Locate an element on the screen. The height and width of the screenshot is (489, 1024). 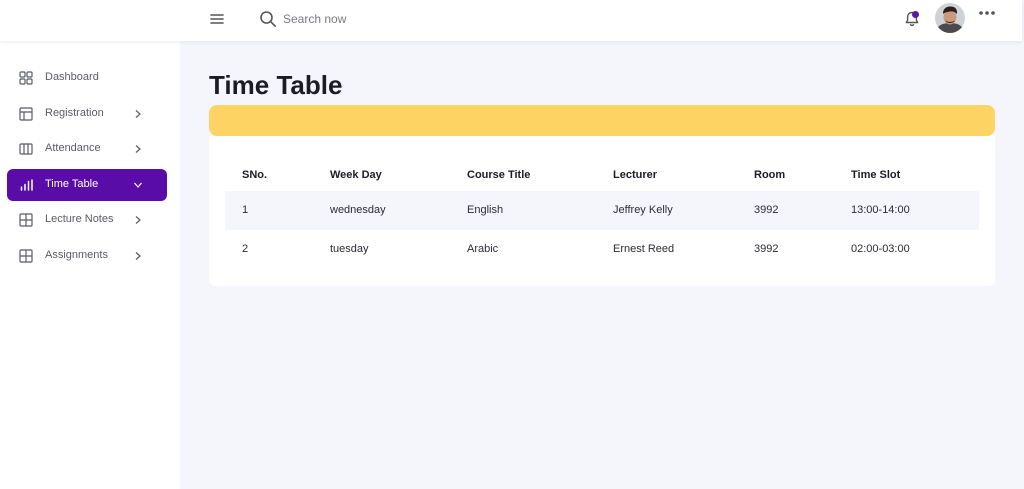
search-icon is located at coordinates (268, 19).